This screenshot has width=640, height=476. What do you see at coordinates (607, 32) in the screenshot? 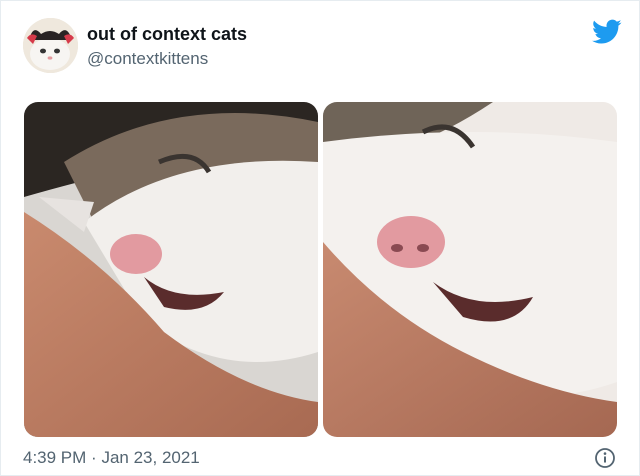
I see `twitter-bird-icon` at bounding box center [607, 32].